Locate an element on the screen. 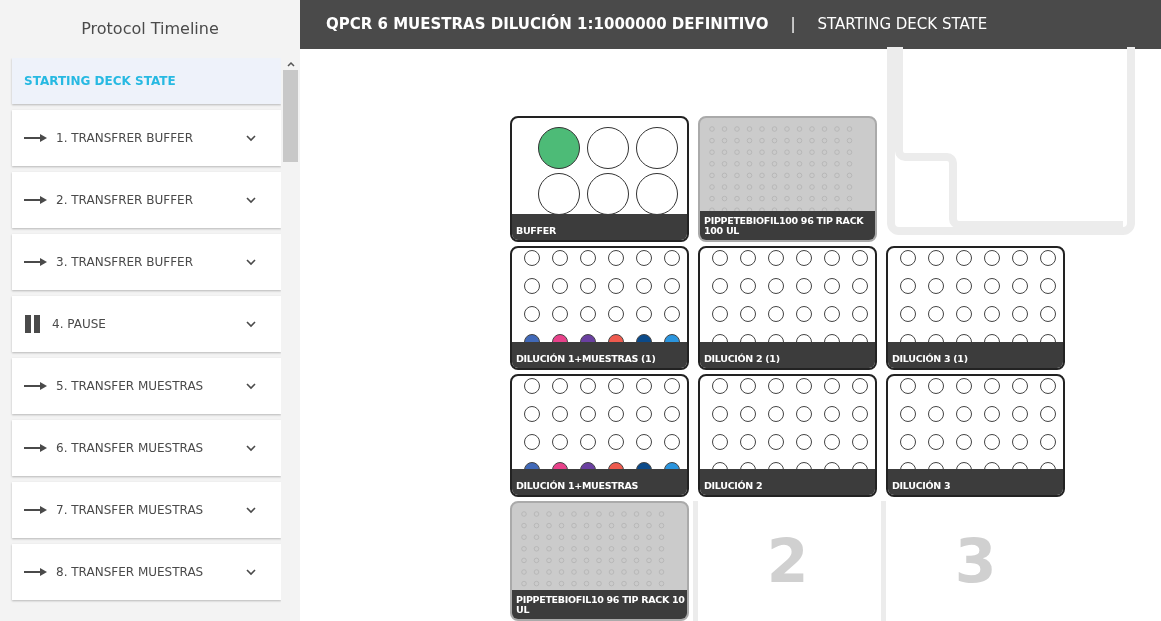 This screenshot has width=1161, height=621. labware-plate: DILUCIÓN 2 (1) is located at coordinates (787, 308).